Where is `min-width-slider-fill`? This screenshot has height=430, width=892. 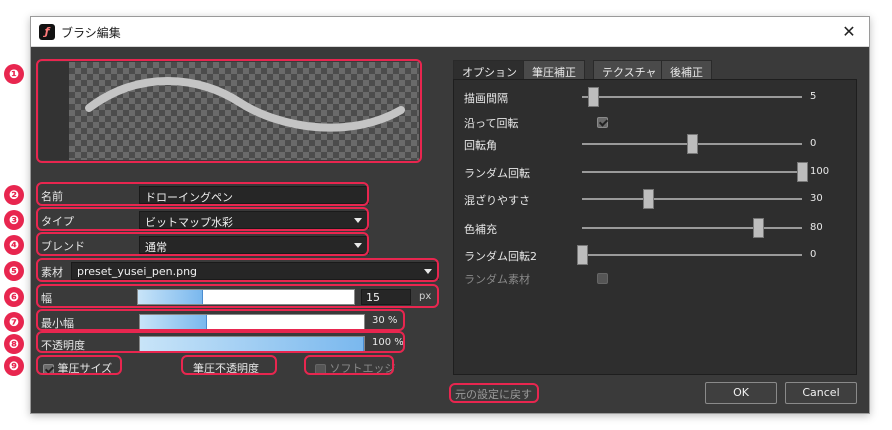 min-width-slider-fill is located at coordinates (174, 322).